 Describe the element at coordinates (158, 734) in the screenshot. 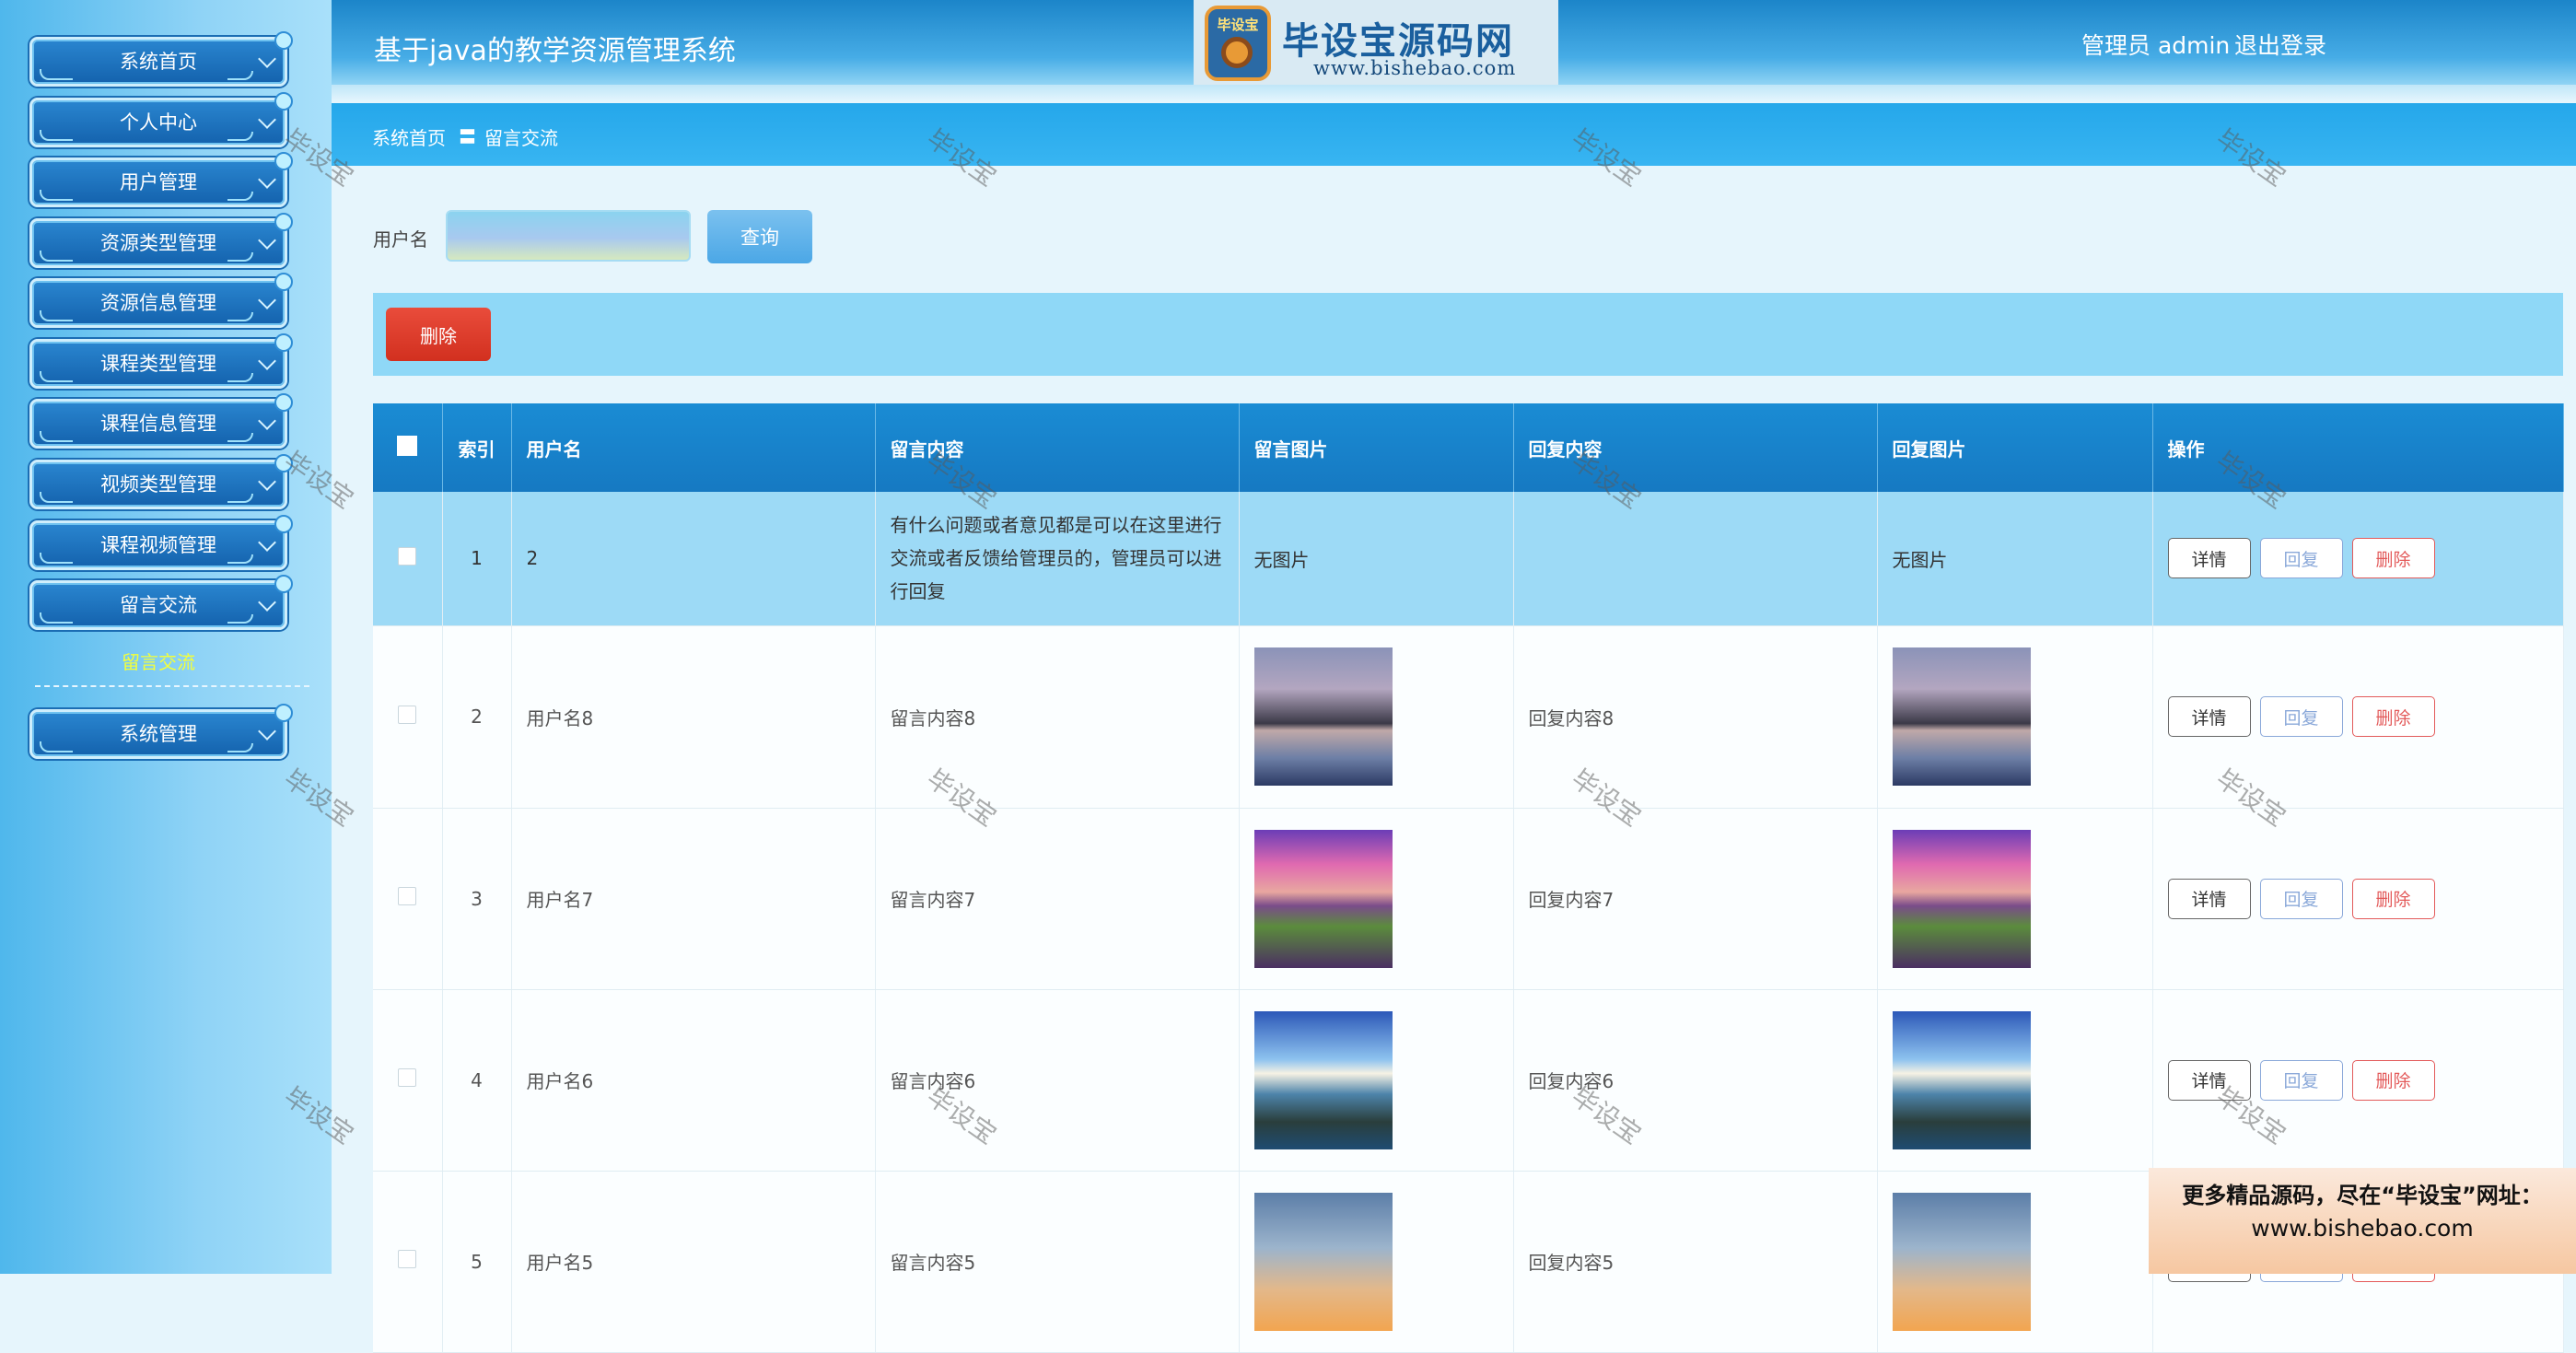

I see `sidebar-item-label: 系统管理` at that location.